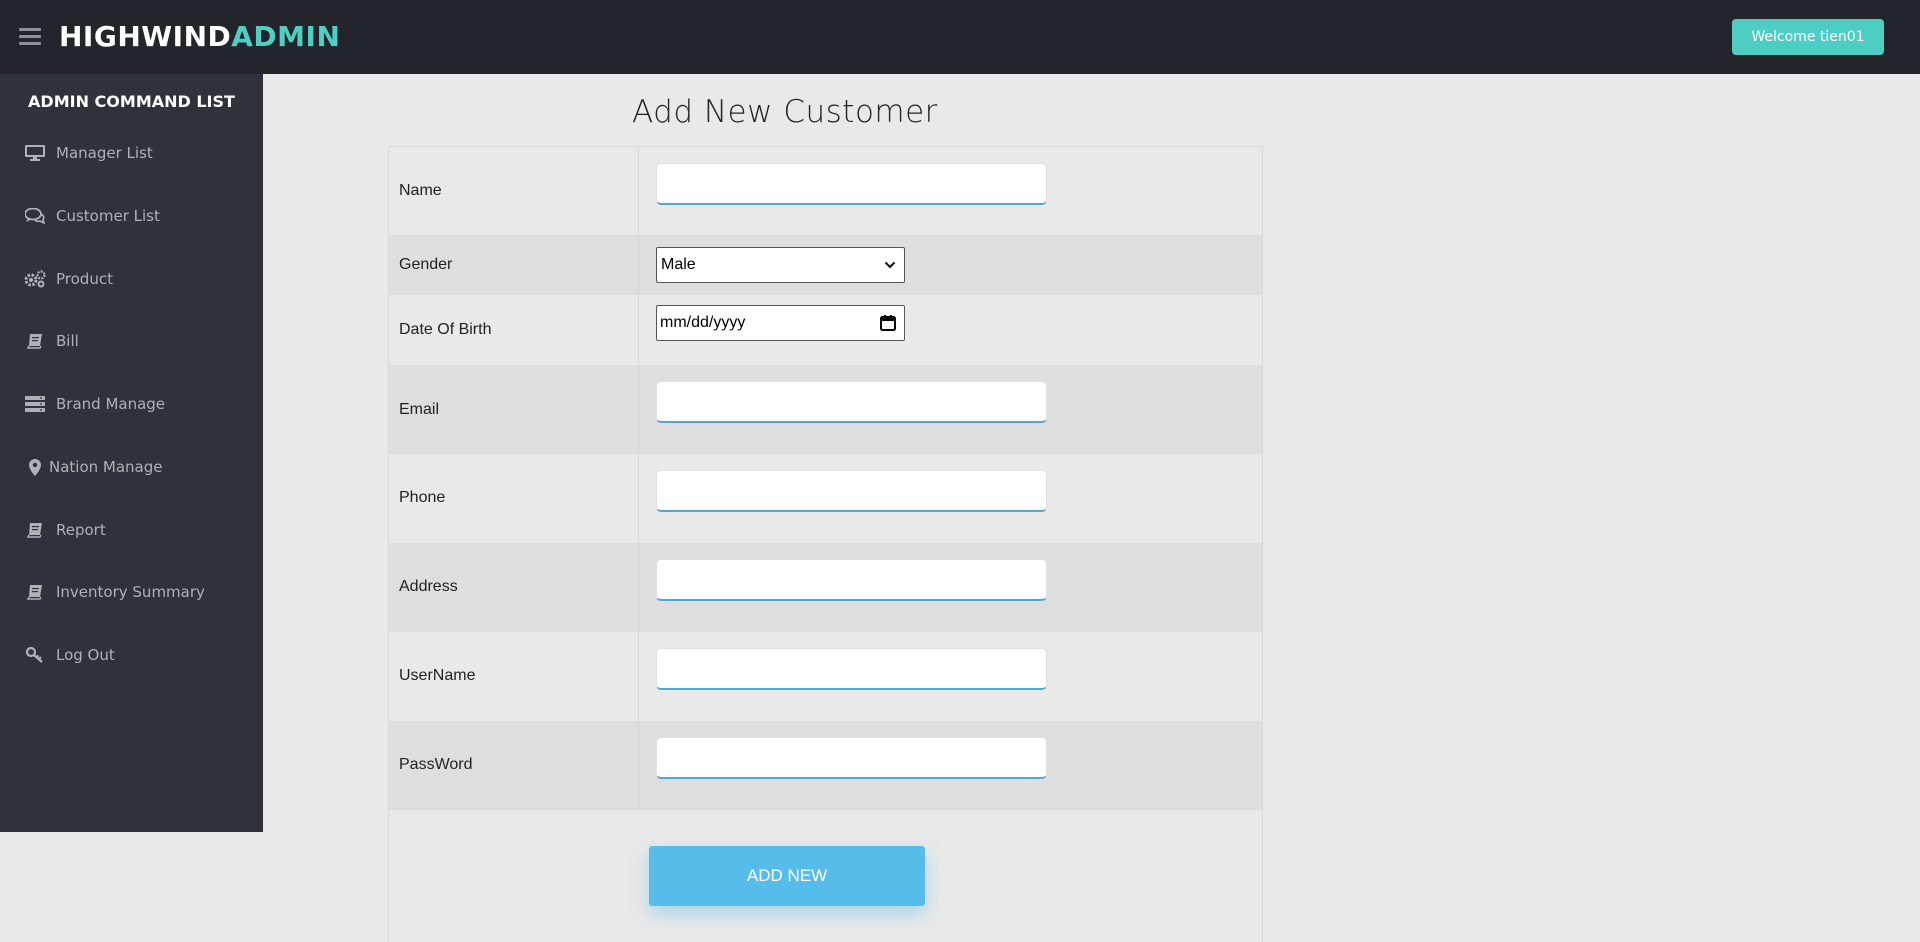 The image size is (1920, 942). I want to click on top-navbar: HIGHWINDADMIN Welcome tien01, so click(960, 37).